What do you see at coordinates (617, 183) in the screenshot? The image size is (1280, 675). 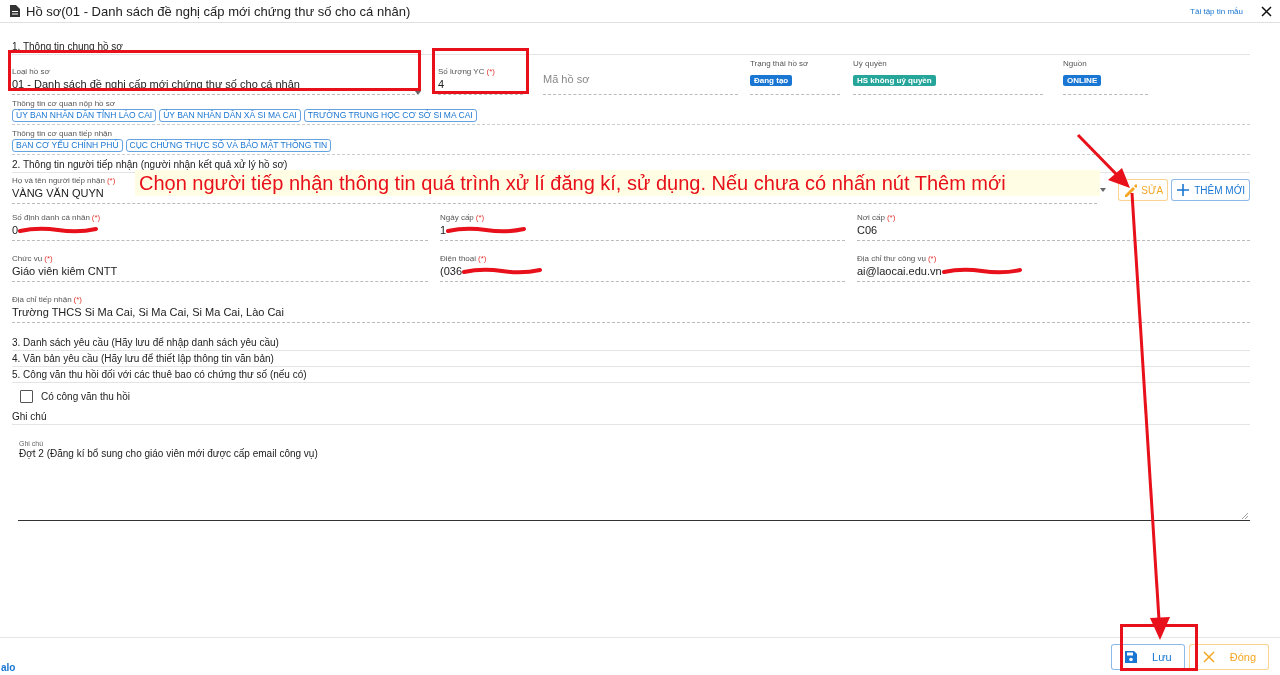 I see `annotation-callout: Chọn người tiếp nhận thông tin quá trình xử lí đăng kí, sử dụng. Nếu chưa có nhấn nút Thêm mới` at bounding box center [617, 183].